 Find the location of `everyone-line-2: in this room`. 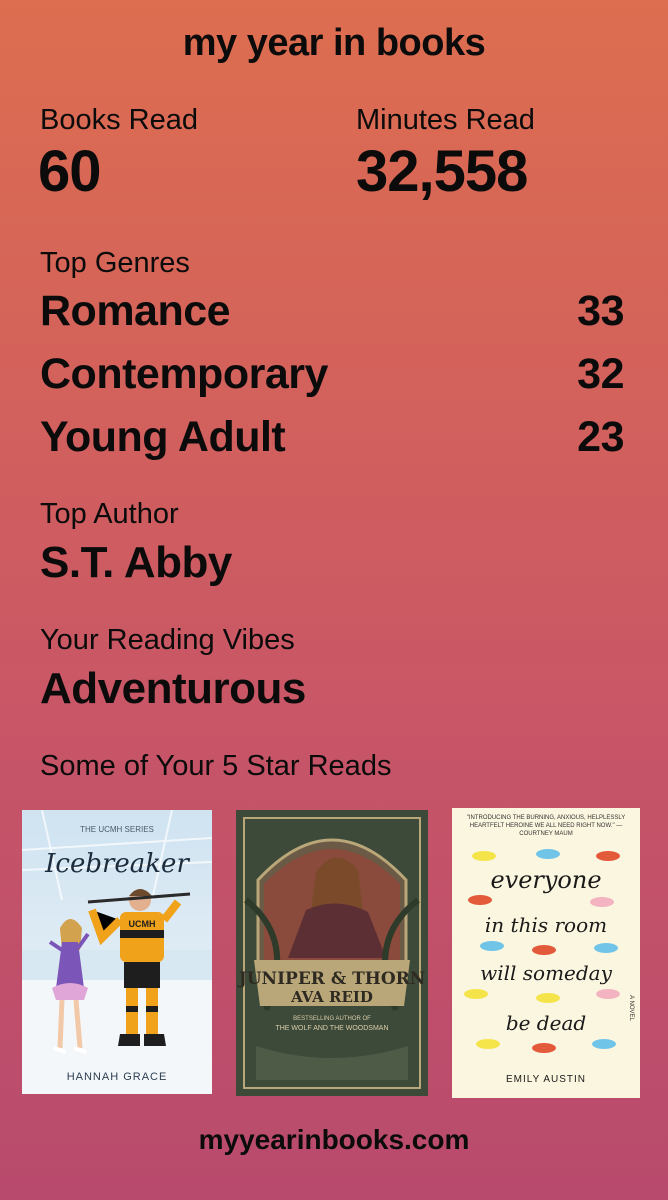

everyone-line-2: in this room is located at coordinates (546, 925).